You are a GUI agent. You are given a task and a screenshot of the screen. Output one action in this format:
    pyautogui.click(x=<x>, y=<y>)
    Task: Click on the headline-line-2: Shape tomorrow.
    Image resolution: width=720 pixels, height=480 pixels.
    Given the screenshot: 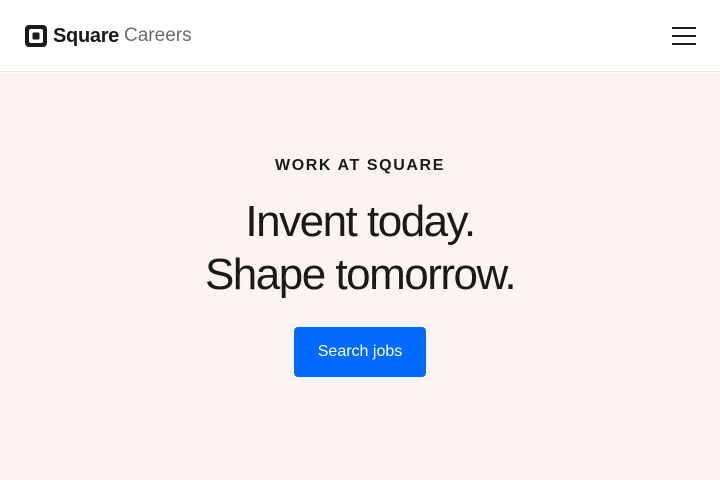 What is the action you would take?
    pyautogui.click(x=360, y=274)
    